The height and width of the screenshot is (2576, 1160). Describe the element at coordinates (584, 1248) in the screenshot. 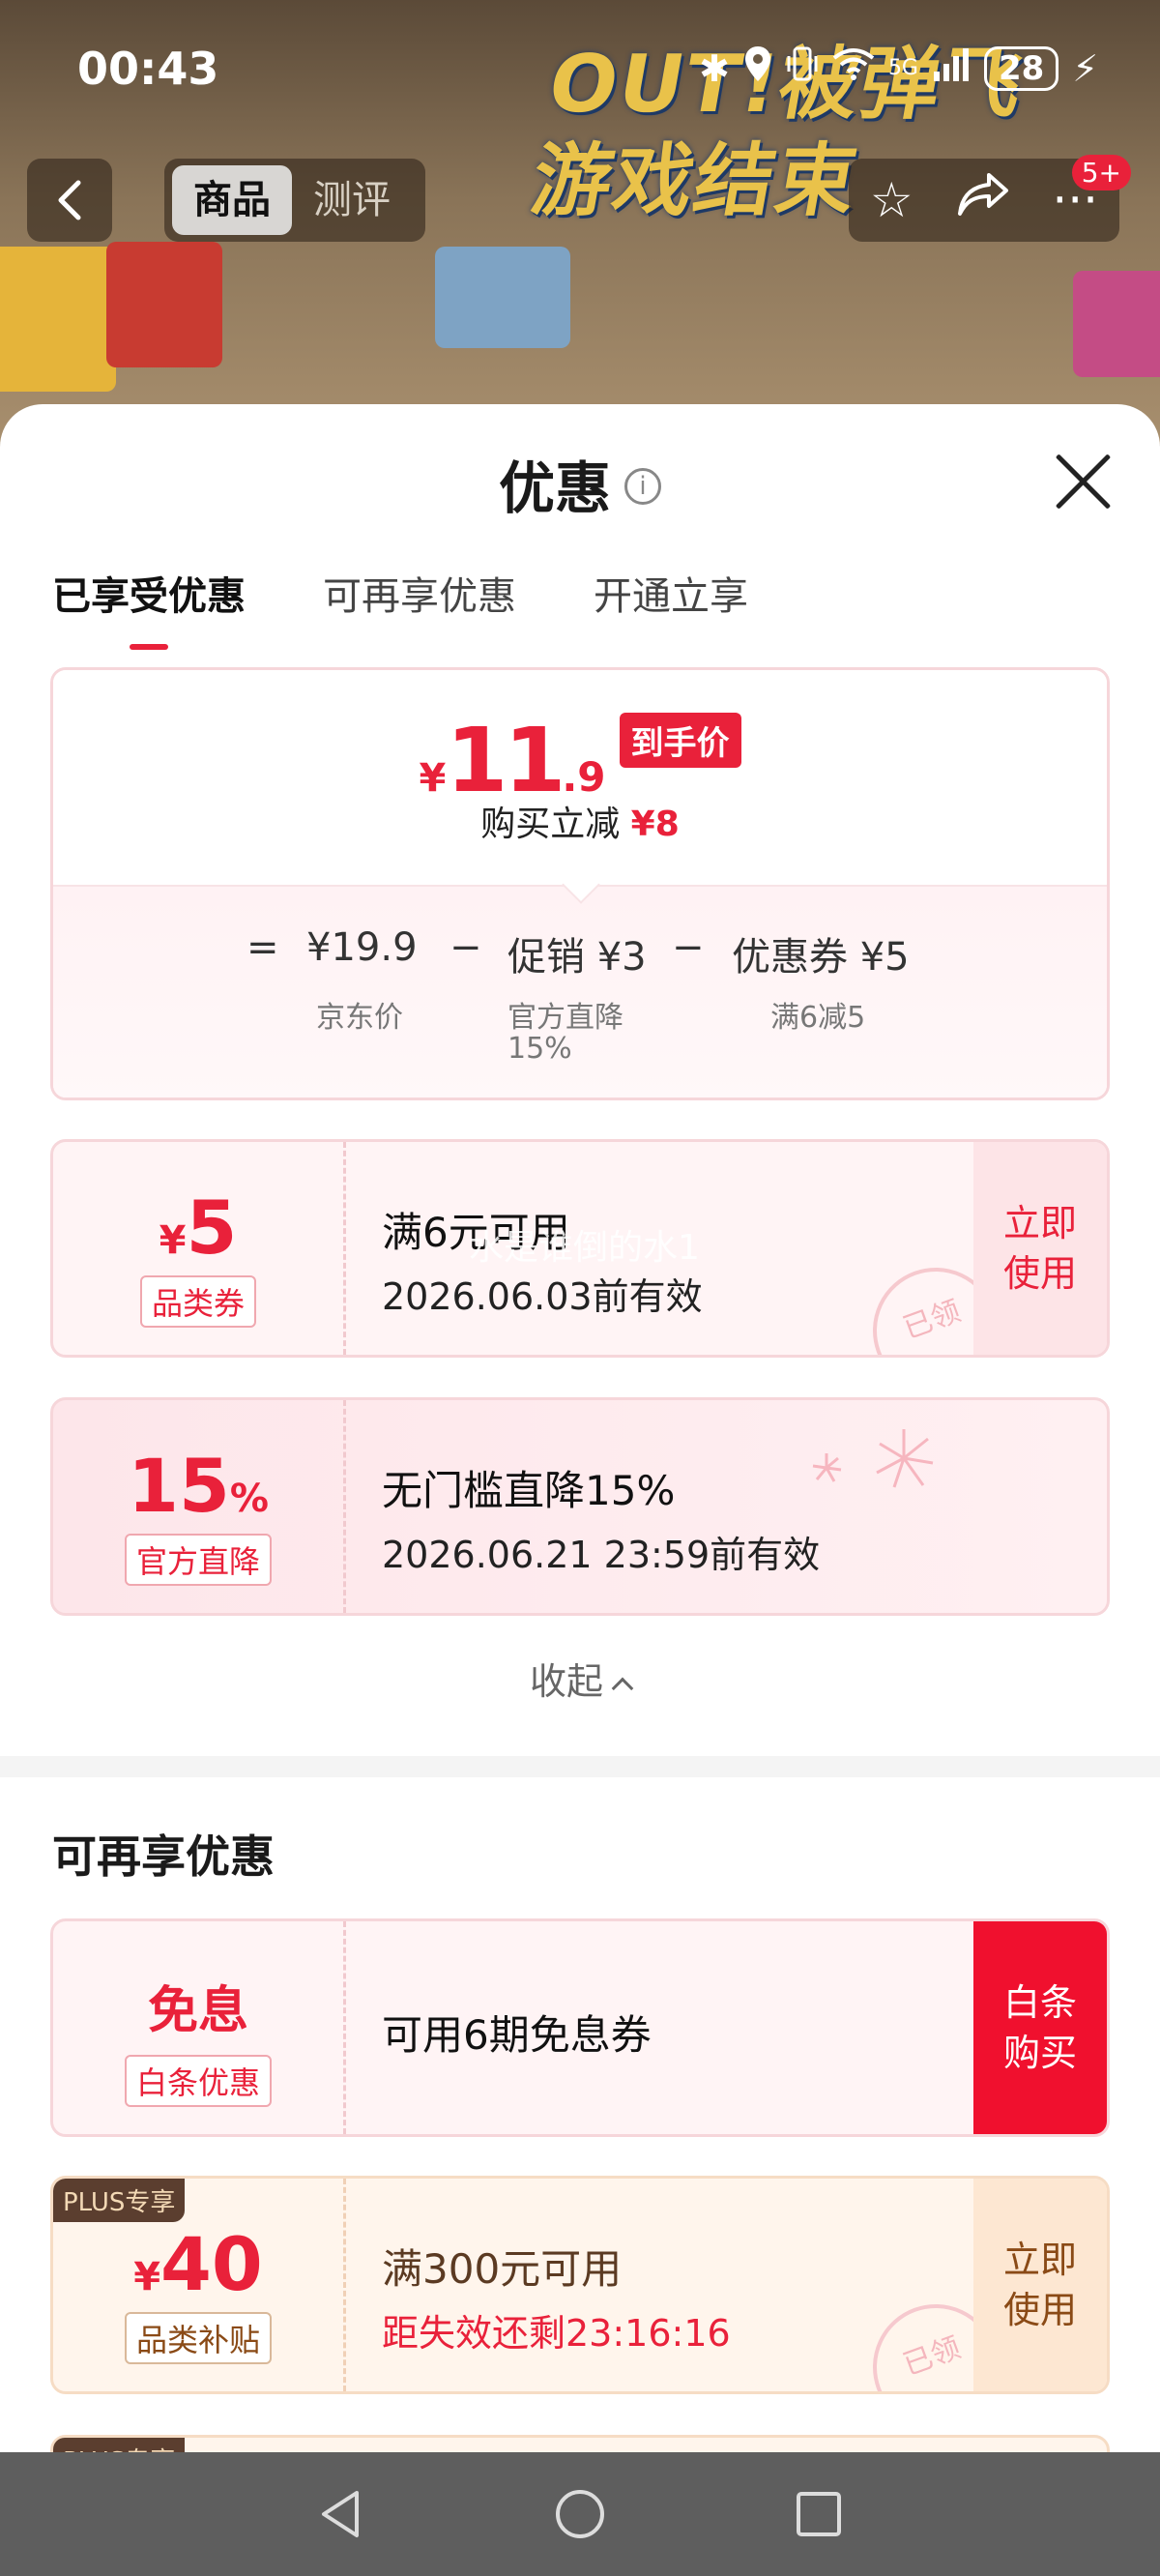

I see `watermark: 水是谁倒的水1` at that location.